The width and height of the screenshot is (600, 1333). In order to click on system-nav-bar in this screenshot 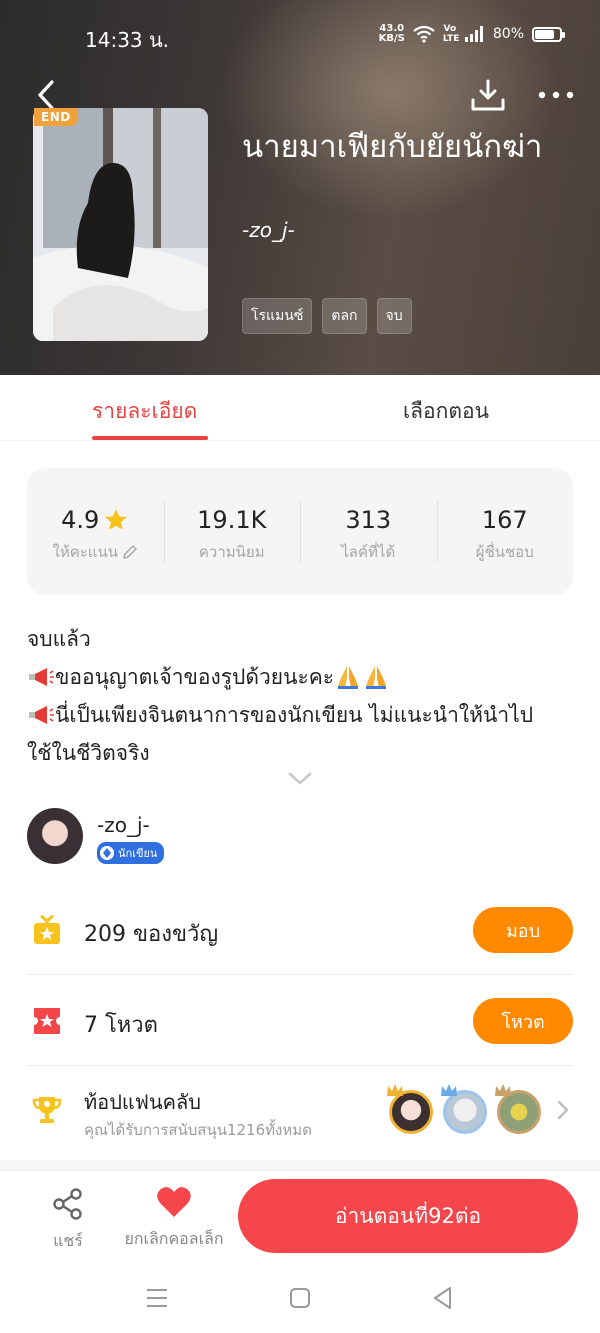, I will do `click(300, 1298)`.